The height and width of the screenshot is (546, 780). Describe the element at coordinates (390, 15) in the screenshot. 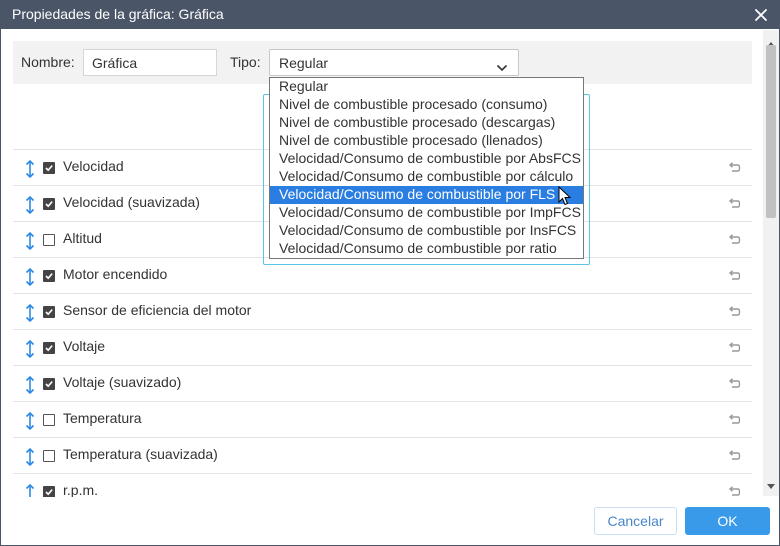

I see `dialog-titlebar: Propiedades de la gráfica: Gráfica` at that location.